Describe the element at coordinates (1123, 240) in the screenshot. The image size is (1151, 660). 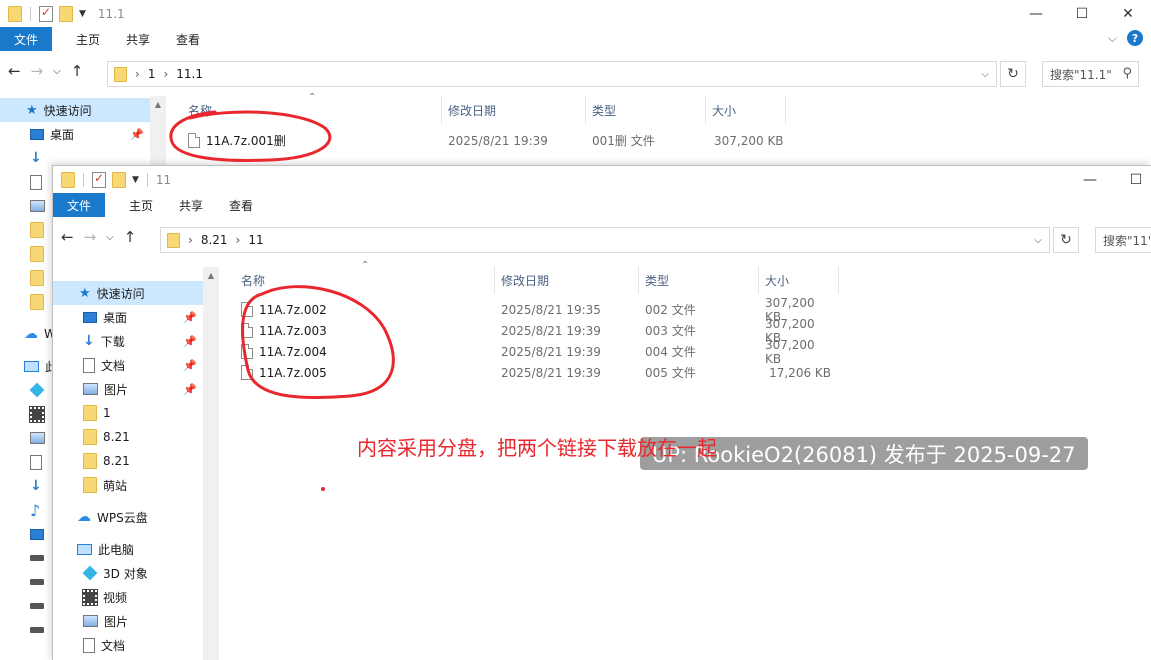
I see `search-box: 搜索"11"` at that location.